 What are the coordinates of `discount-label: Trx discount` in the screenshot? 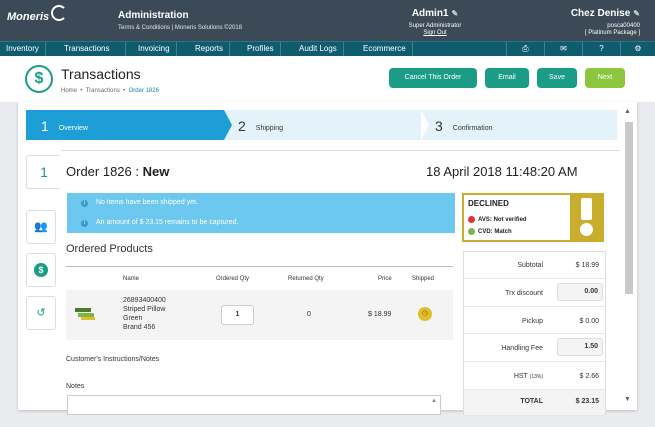 It's located at (524, 293).